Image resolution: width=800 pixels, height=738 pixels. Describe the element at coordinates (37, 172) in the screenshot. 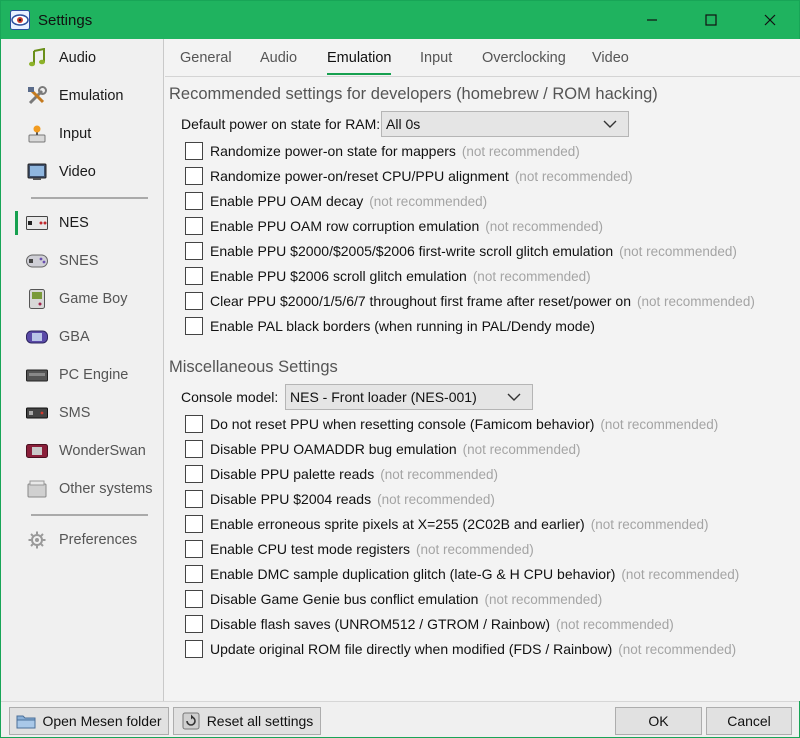

I see `video-icon` at that location.